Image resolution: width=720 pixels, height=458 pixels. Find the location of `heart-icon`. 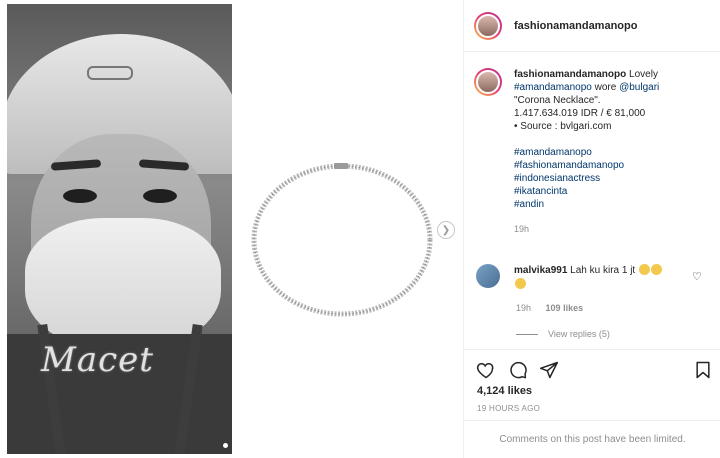

heart-icon is located at coordinates (486, 370).